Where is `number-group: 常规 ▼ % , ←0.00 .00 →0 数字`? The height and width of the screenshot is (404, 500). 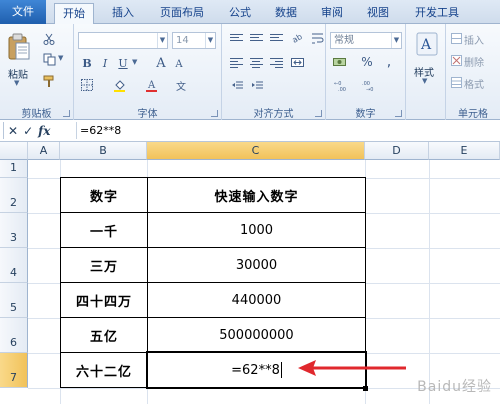 number-group: 常规 ▼ % , ←0.00 .00 →0 数字 is located at coordinates (366, 72).